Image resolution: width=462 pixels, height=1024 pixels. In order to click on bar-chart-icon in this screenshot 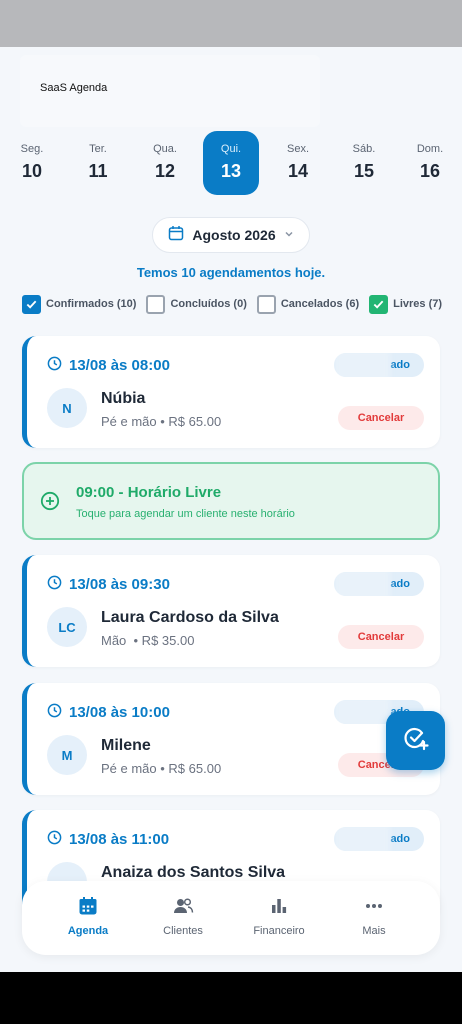, I will do `click(279, 907)`.